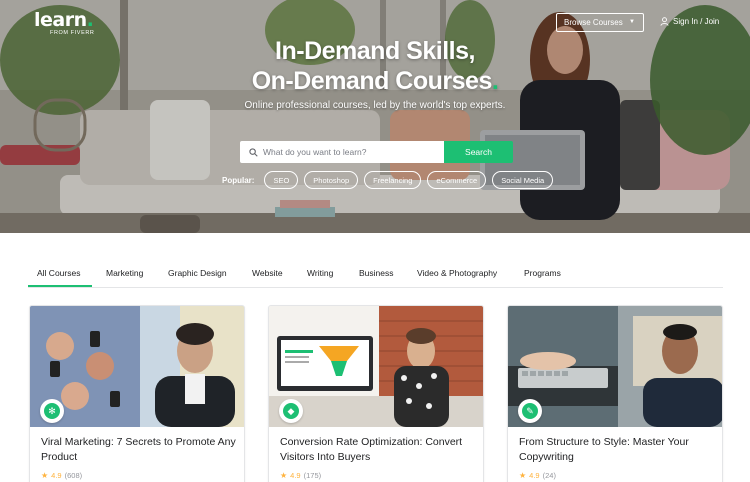 Image resolution: width=750 pixels, height=482 pixels. What do you see at coordinates (664, 21) in the screenshot?
I see `user-icon` at bounding box center [664, 21].